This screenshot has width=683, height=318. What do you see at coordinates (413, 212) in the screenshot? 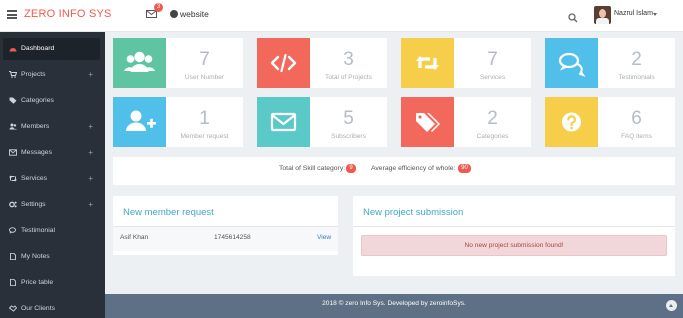
I see `panel-title: New project submission` at bounding box center [413, 212].